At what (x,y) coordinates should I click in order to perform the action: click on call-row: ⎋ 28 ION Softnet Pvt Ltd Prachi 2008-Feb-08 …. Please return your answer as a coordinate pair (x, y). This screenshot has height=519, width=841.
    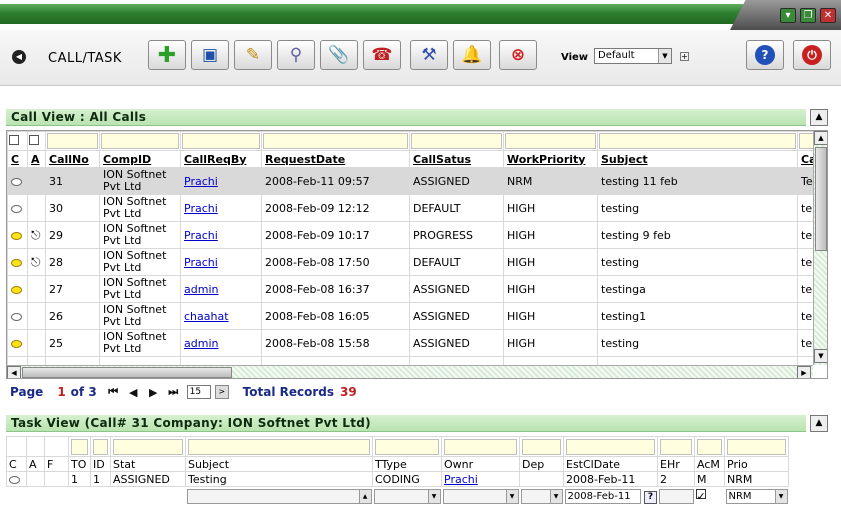
    Looking at the image, I should click on (417, 262).